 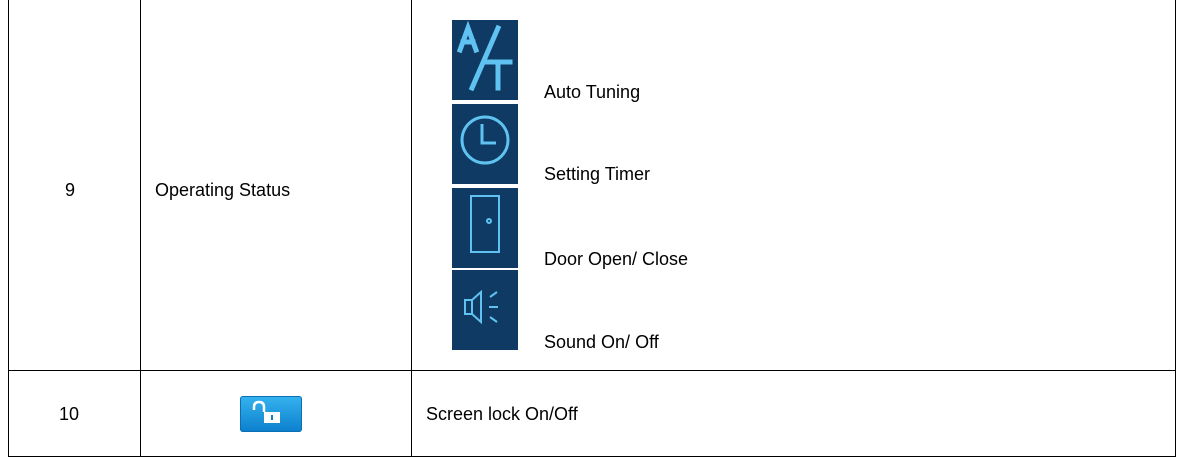 I want to click on setting-timer-label: Setting Timer, so click(x=597, y=174).